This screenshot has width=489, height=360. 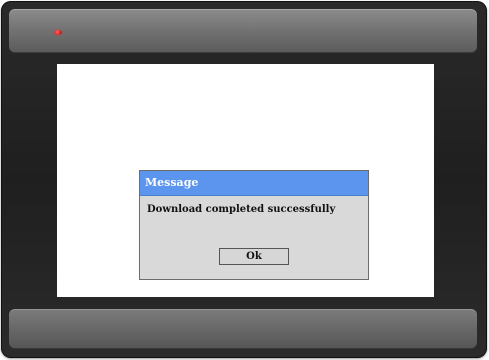 I want to click on dialog-message: Download completed successfully, so click(x=241, y=209).